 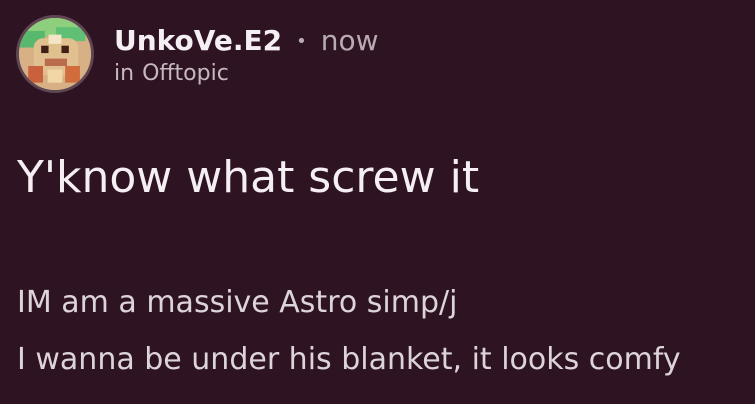 What do you see at coordinates (349, 40) in the screenshot?
I see `post-time: now` at bounding box center [349, 40].